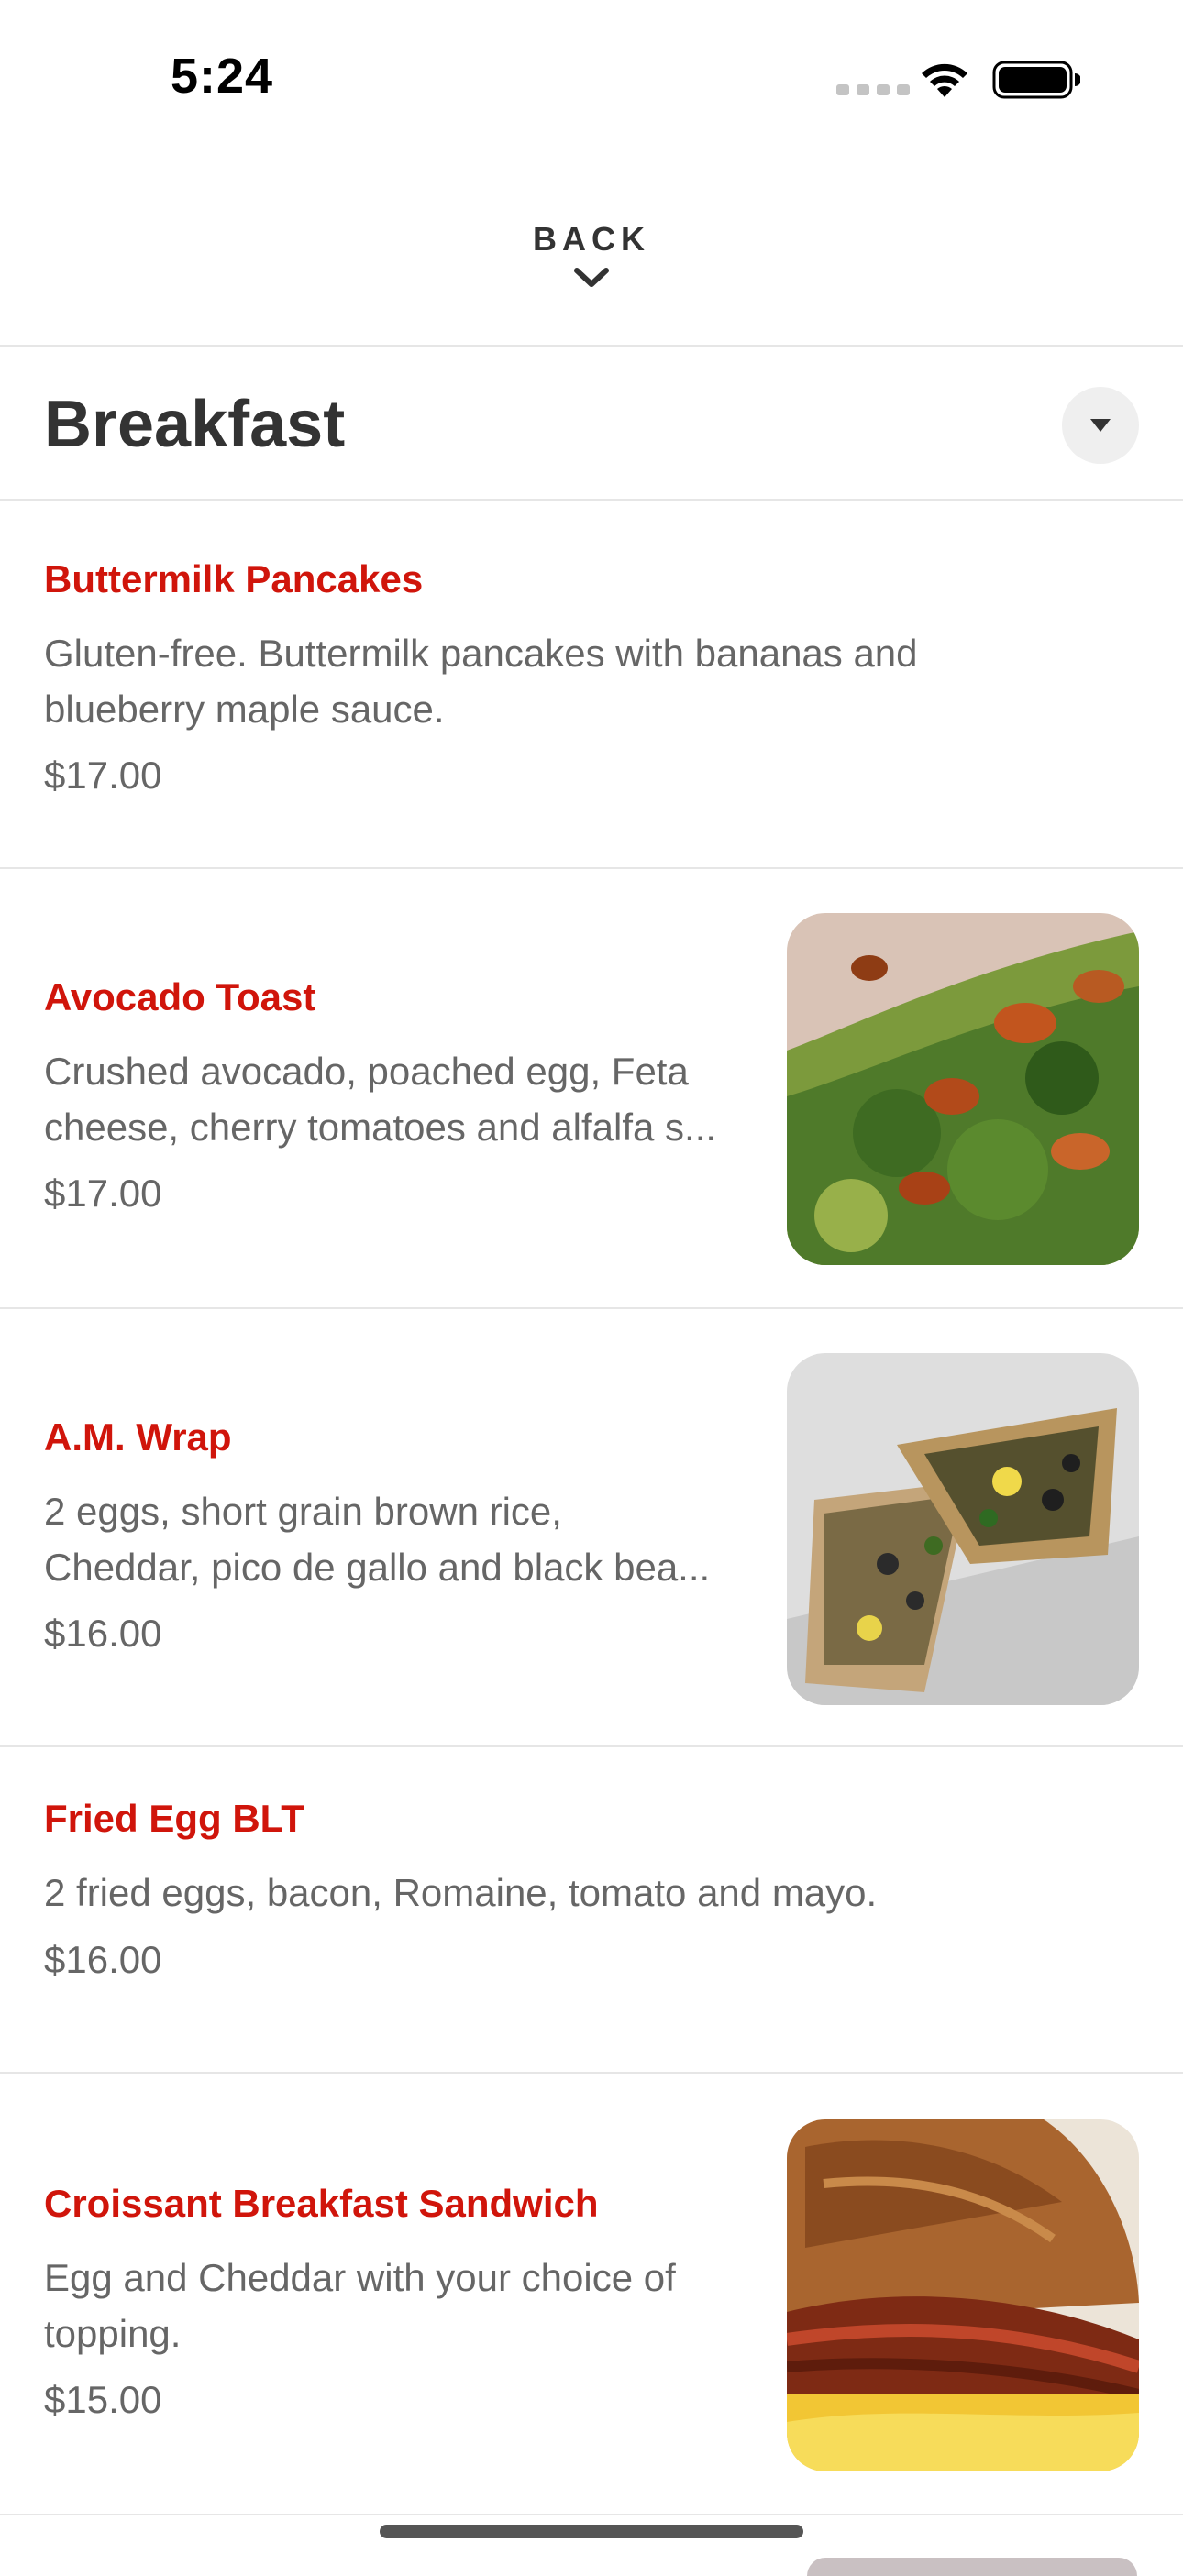 The height and width of the screenshot is (2576, 1183). What do you see at coordinates (195, 425) in the screenshot?
I see `section-title: Breakfast` at bounding box center [195, 425].